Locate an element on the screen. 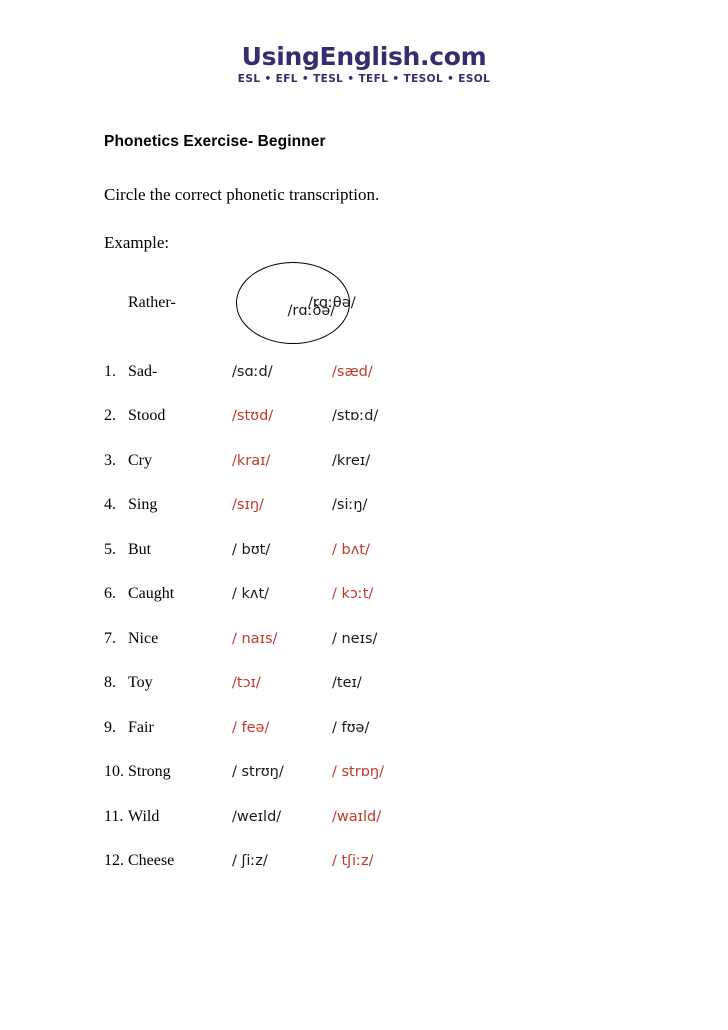 This screenshot has width=728, height=1030. item-number: 10. is located at coordinates (114, 771).